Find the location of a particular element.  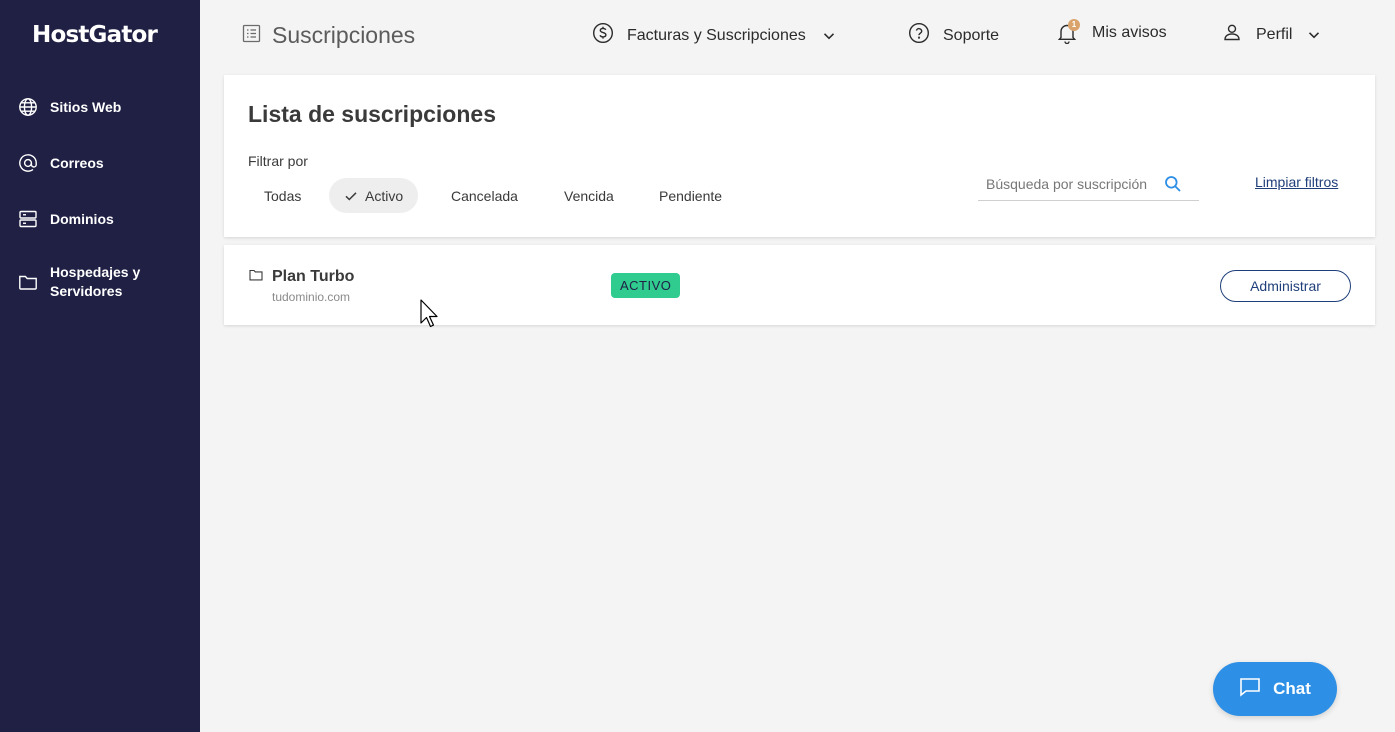

chip-label: Cancelada is located at coordinates (484, 195).